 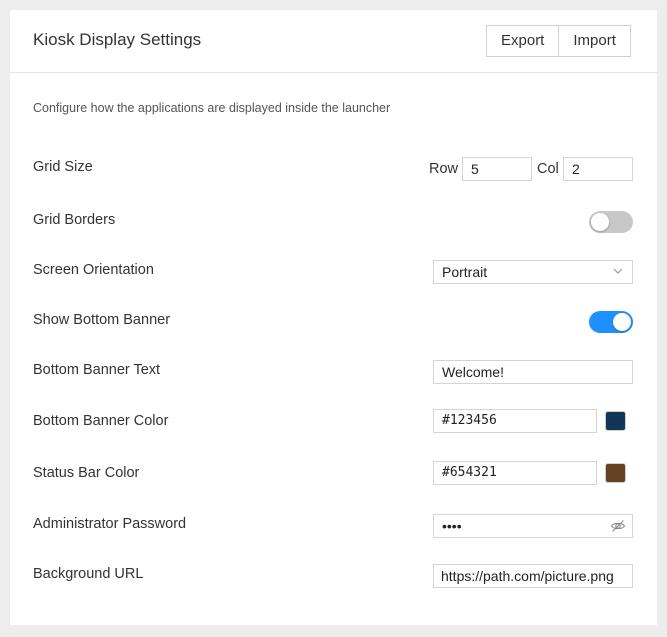 What do you see at coordinates (611, 322) in the screenshot?
I see `show-bottom-banner-toggle` at bounding box center [611, 322].